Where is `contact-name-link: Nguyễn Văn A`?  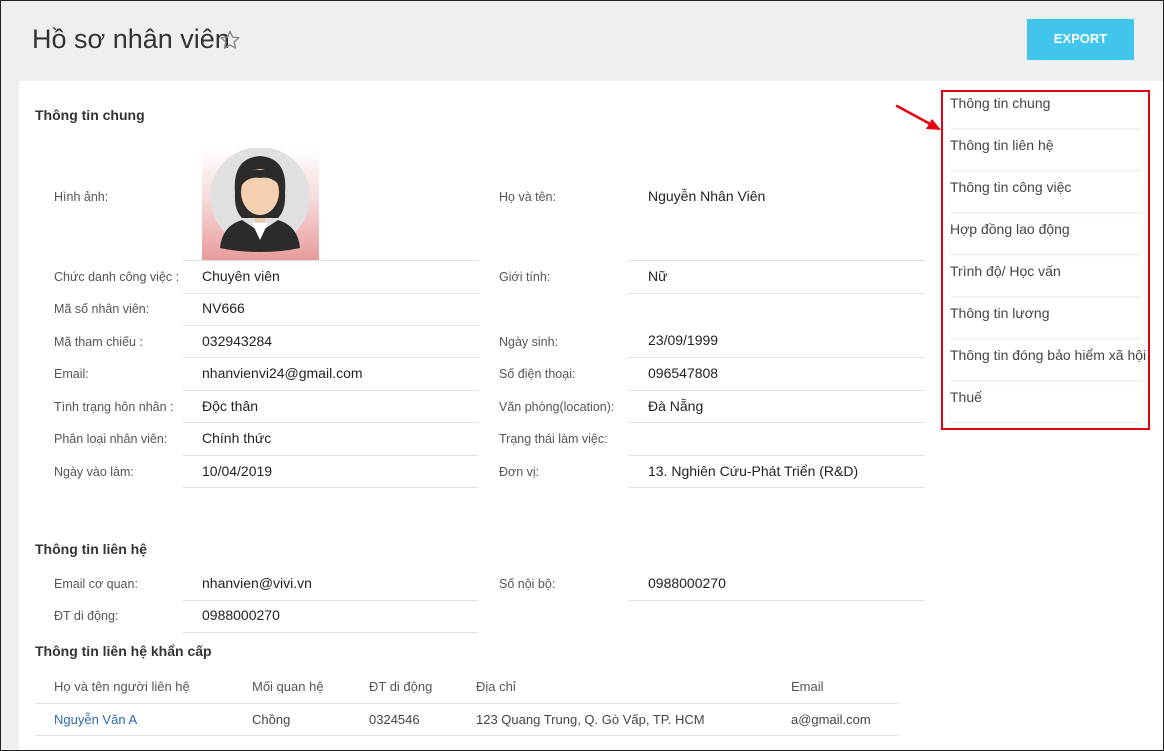 contact-name-link: Nguyễn Văn A is located at coordinates (95, 719).